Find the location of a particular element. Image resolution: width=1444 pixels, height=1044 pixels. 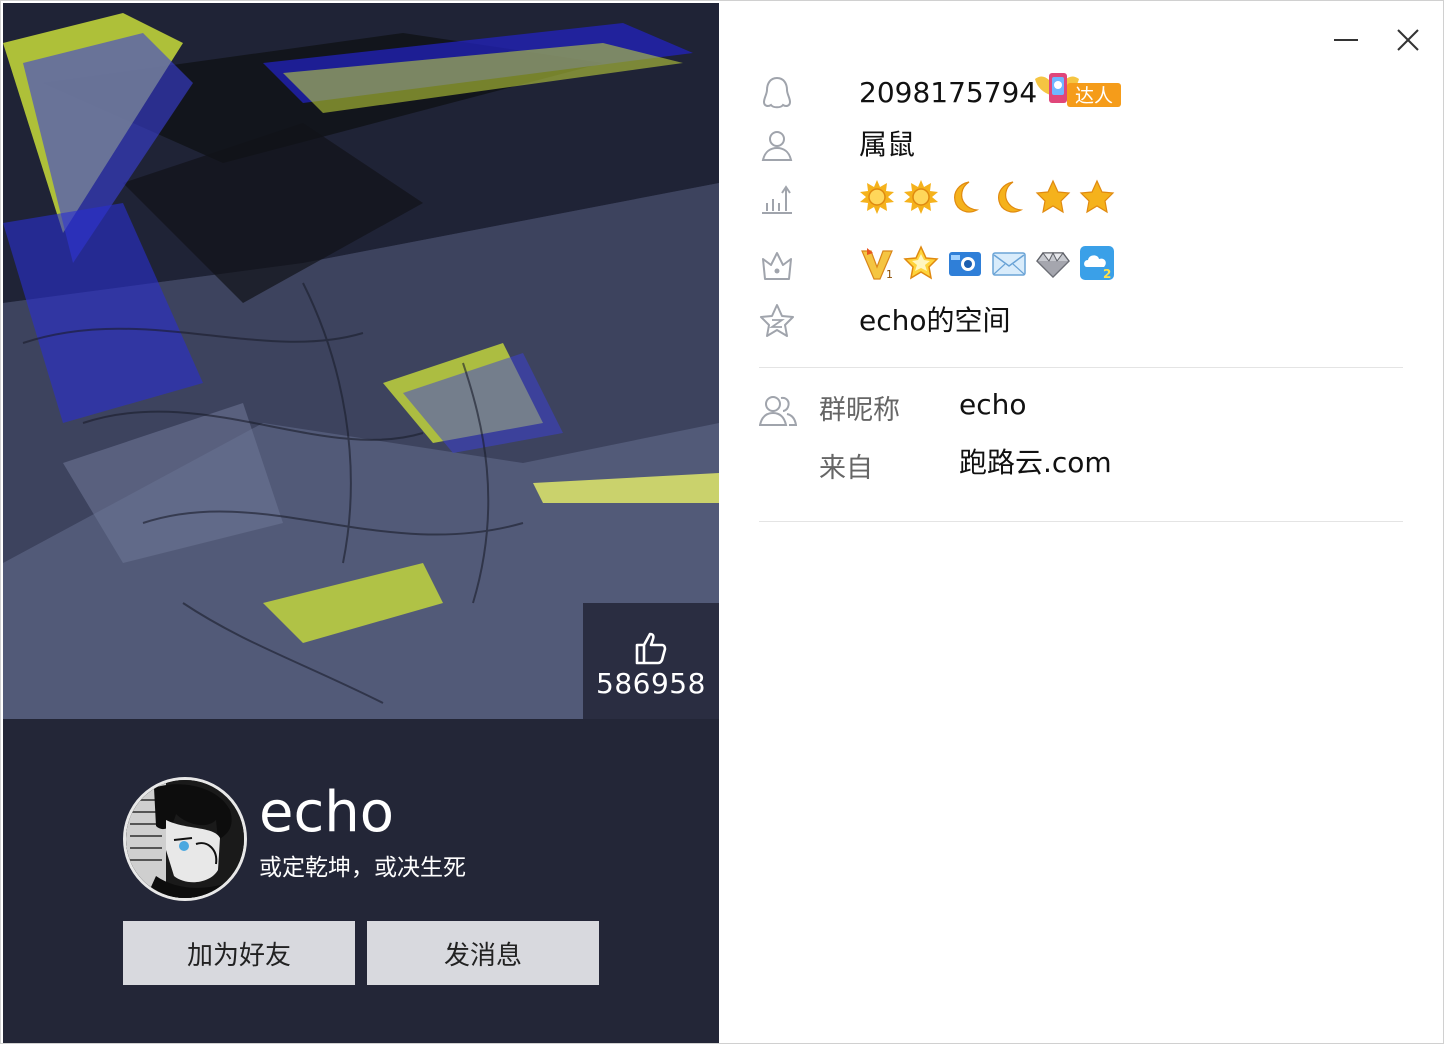

camera-icon is located at coordinates (965, 264).